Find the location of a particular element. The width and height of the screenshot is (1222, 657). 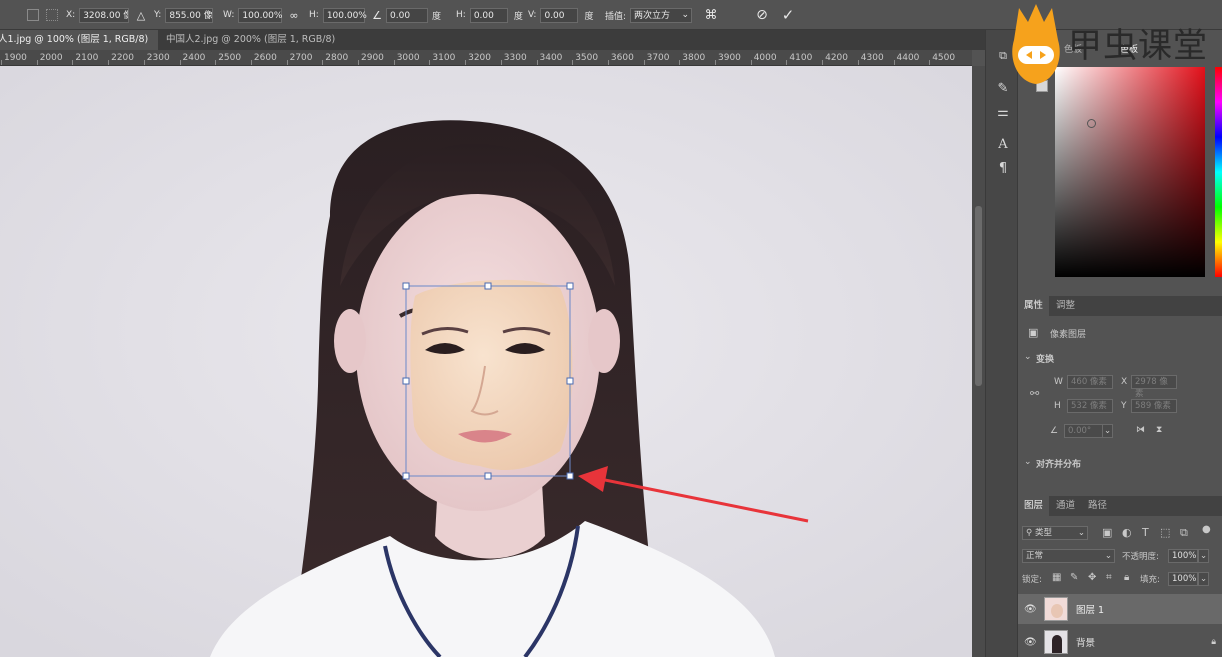

layer-name: 图层 1 is located at coordinates (1090, 609).